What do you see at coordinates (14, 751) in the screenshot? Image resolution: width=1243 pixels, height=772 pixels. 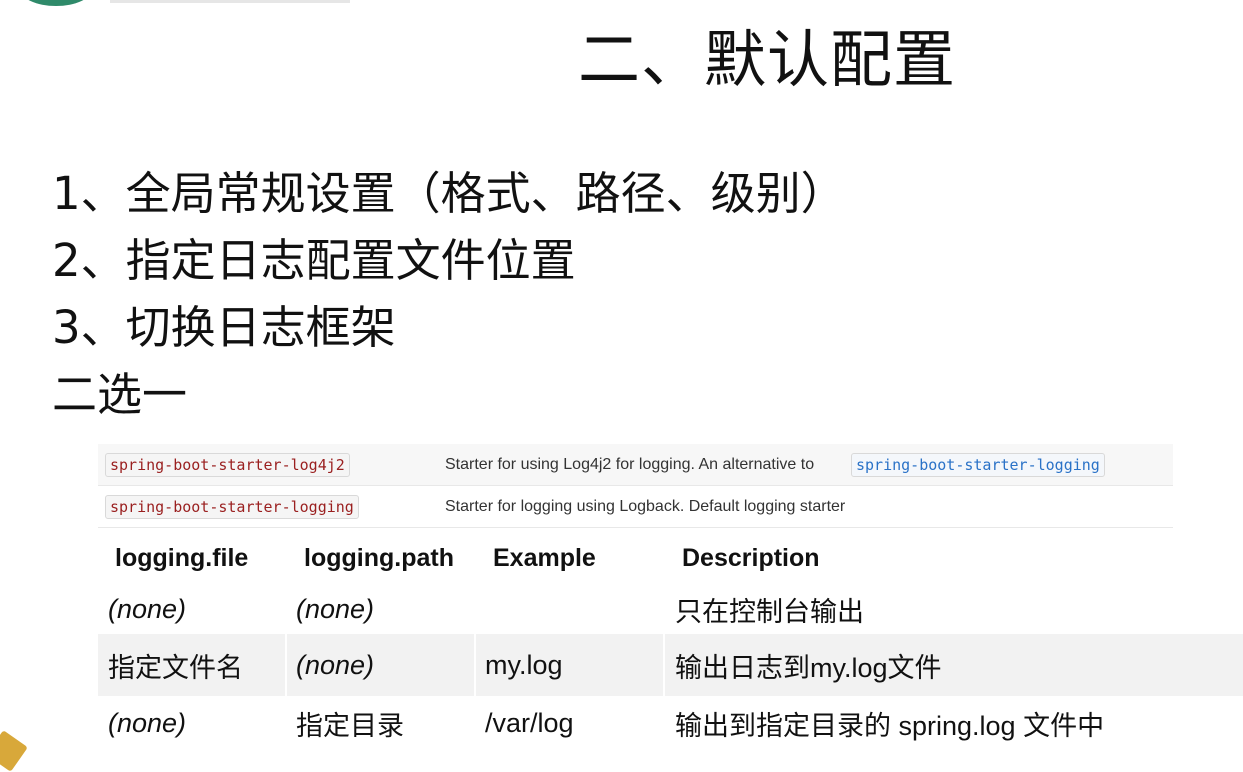 I see `decorative-shape-bottom` at bounding box center [14, 751].